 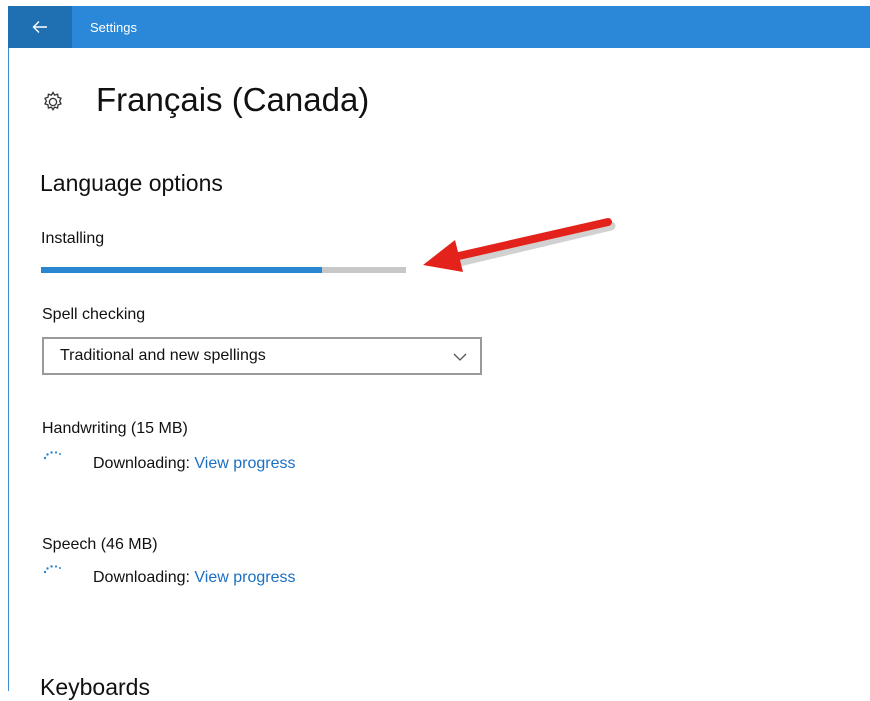 What do you see at coordinates (100, 544) in the screenshot?
I see `speech-label: Speech (46 MB)` at bounding box center [100, 544].